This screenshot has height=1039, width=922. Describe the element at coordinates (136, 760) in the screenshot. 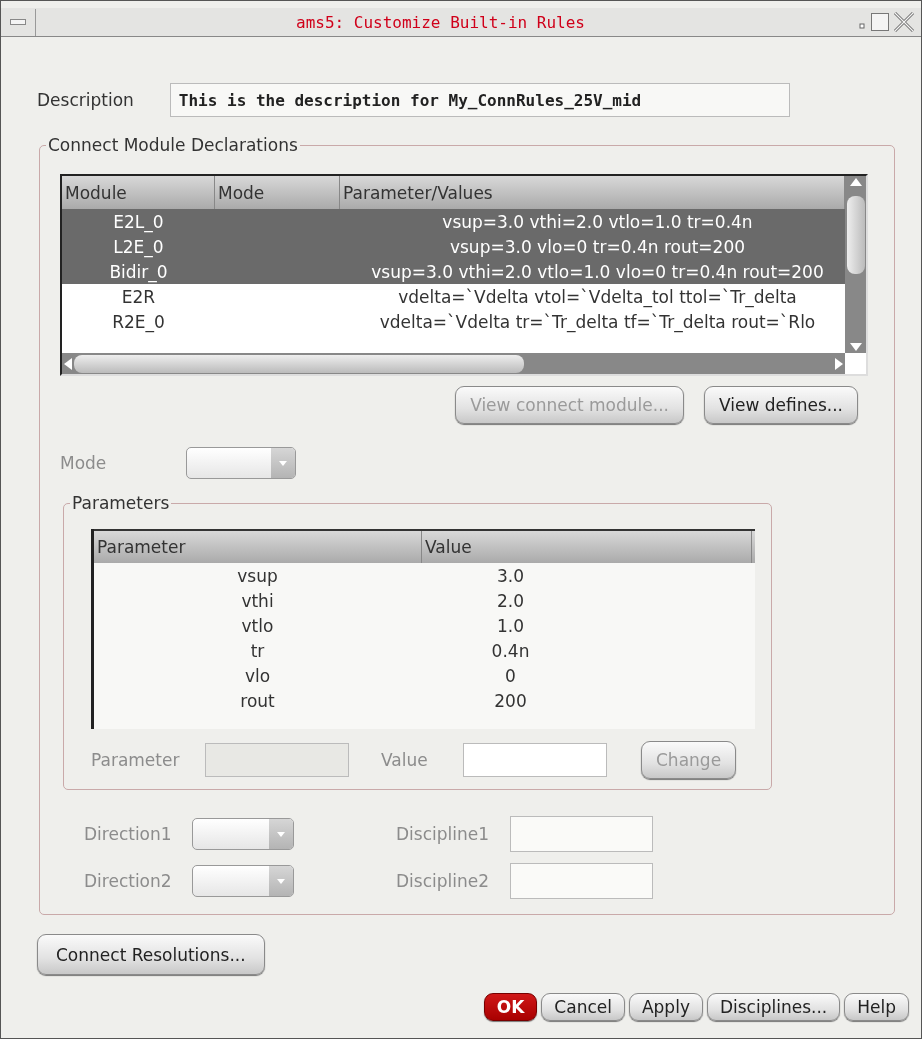

I see `parameter-label: Parameter` at that location.